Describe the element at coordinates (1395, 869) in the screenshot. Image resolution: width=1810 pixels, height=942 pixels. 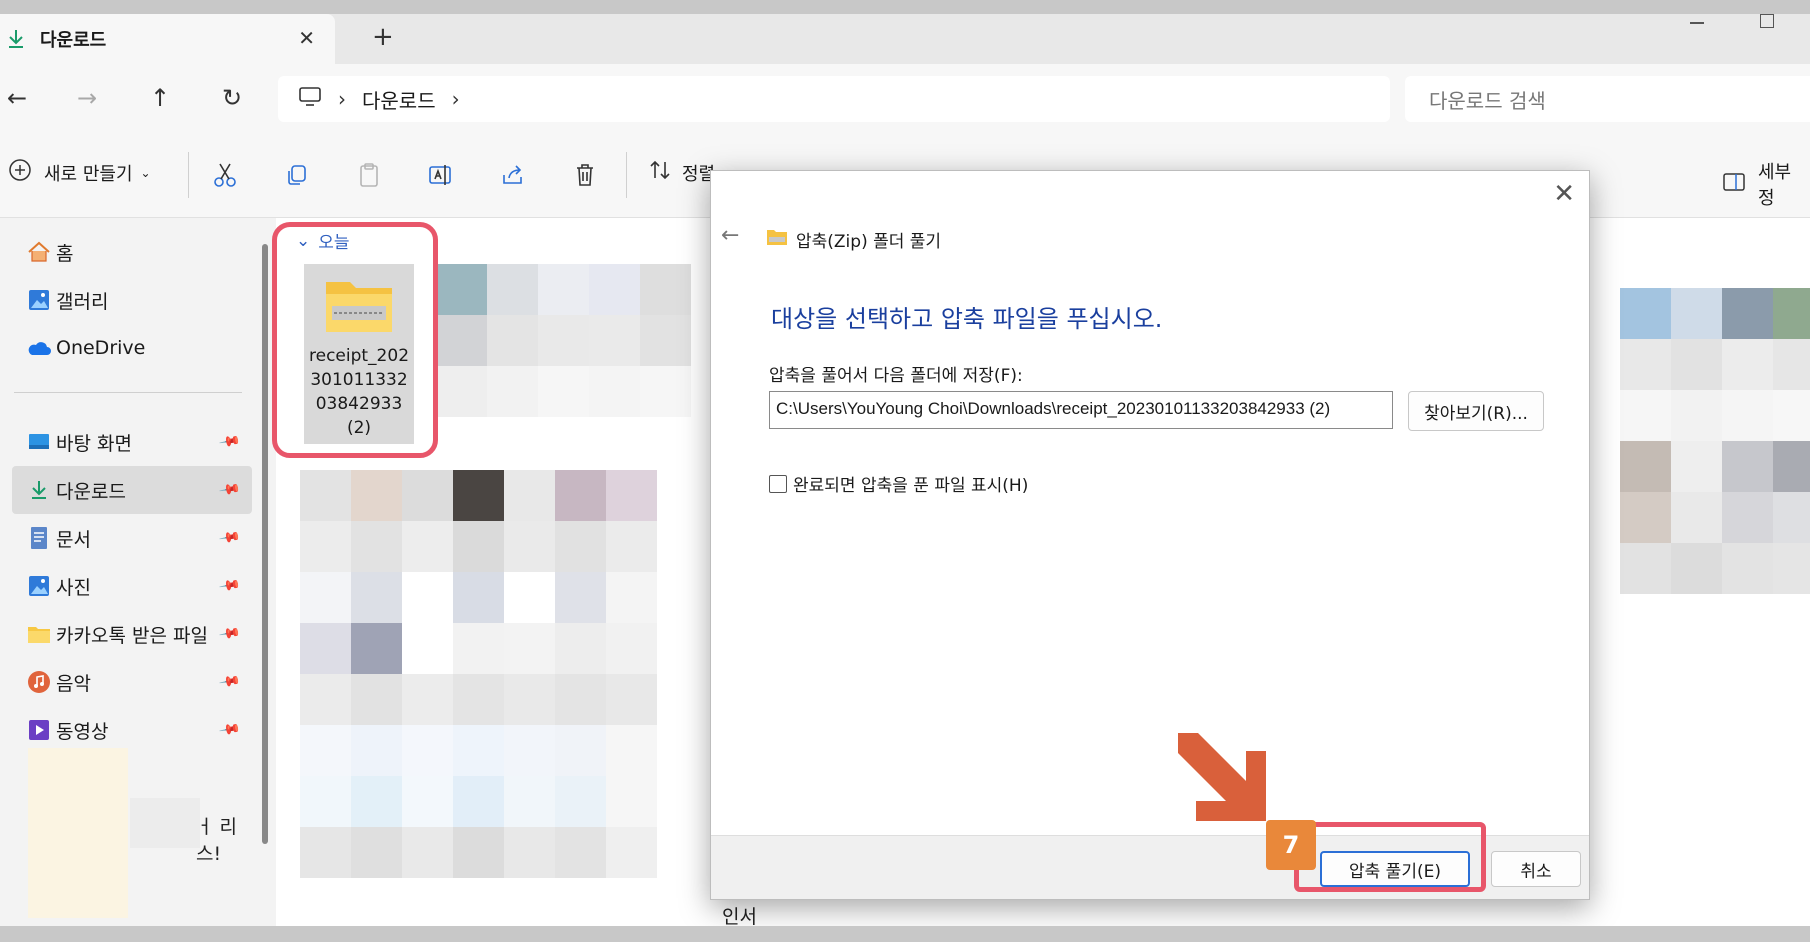
I see `extract-button: 압축 풀기(E)` at that location.